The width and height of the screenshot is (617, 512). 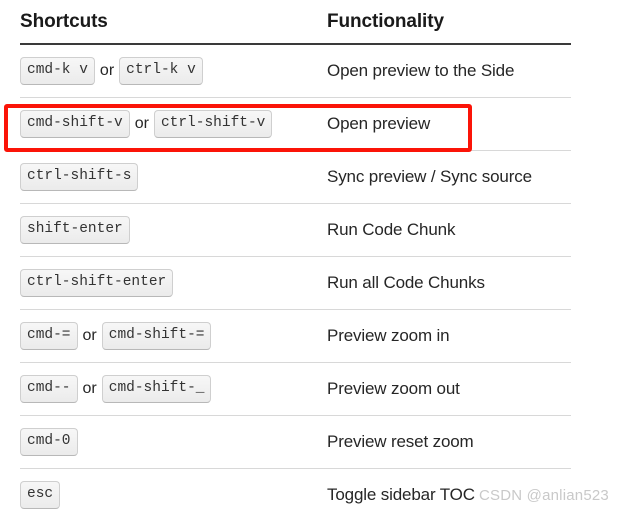 What do you see at coordinates (57, 71) in the screenshot?
I see `key-badge: cmd-k v` at bounding box center [57, 71].